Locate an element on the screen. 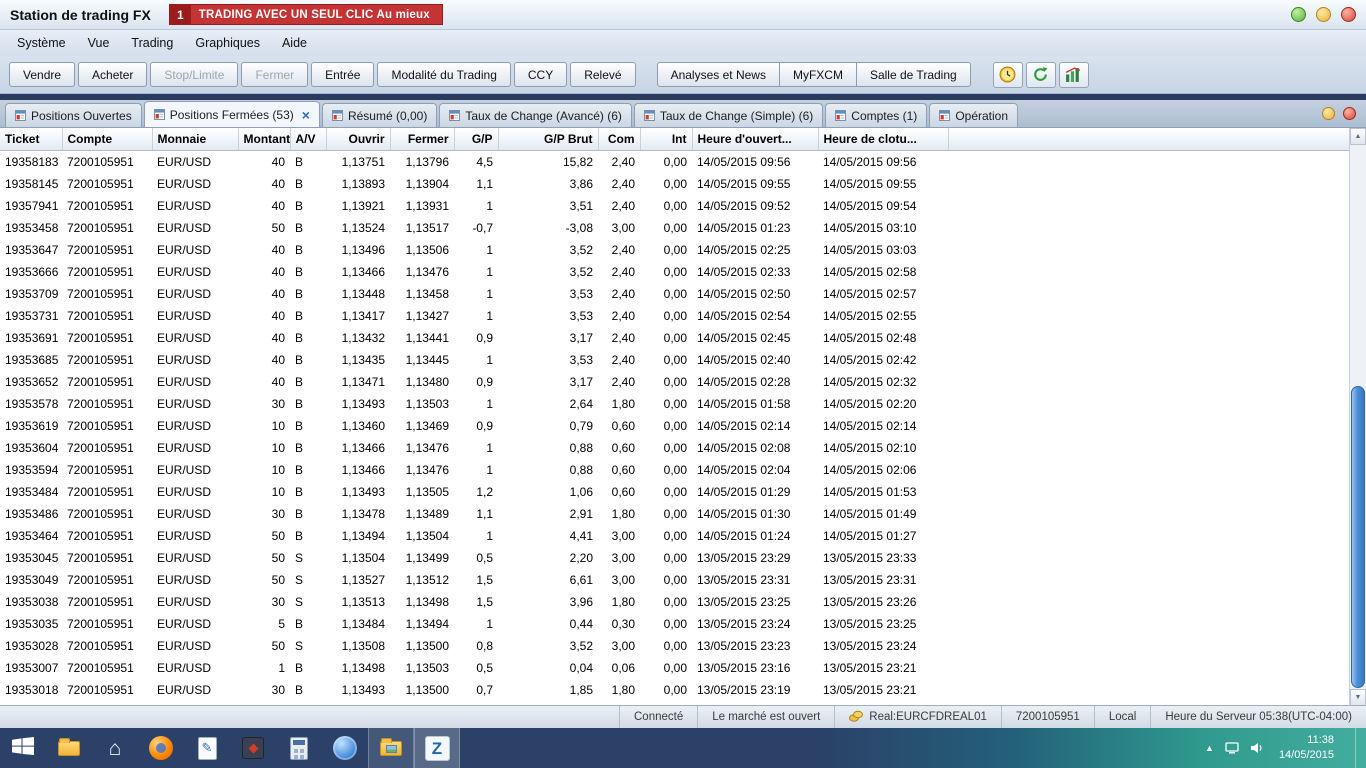  tab-taux-de-change-simple-6: Taux de Change (Simple) (6) is located at coordinates (728, 115).